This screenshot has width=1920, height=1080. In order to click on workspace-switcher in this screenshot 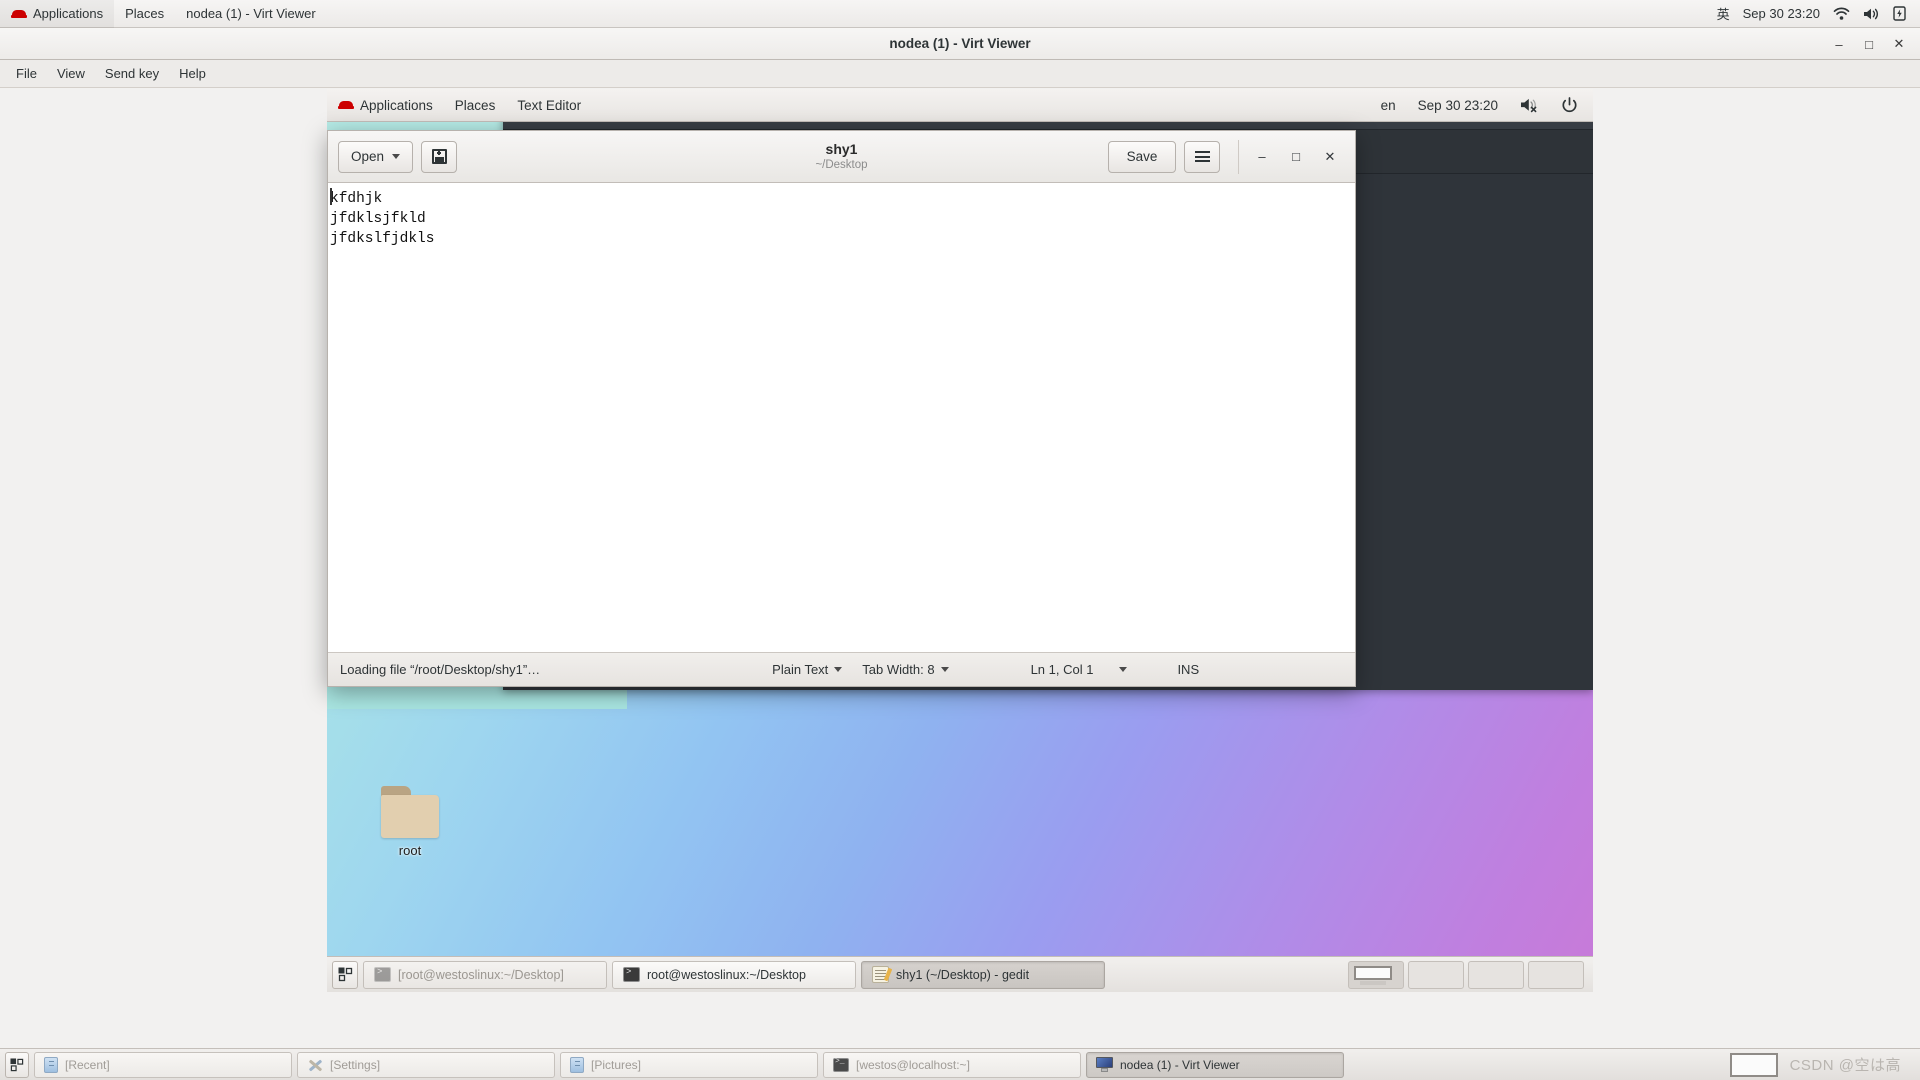, I will do `click(1468, 974)`.